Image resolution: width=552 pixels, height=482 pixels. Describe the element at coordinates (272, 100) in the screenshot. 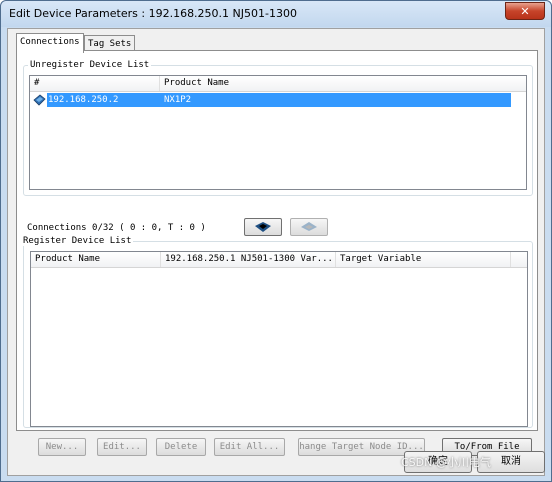

I see `list-item: 192.168.250.2 NX1P2` at that location.